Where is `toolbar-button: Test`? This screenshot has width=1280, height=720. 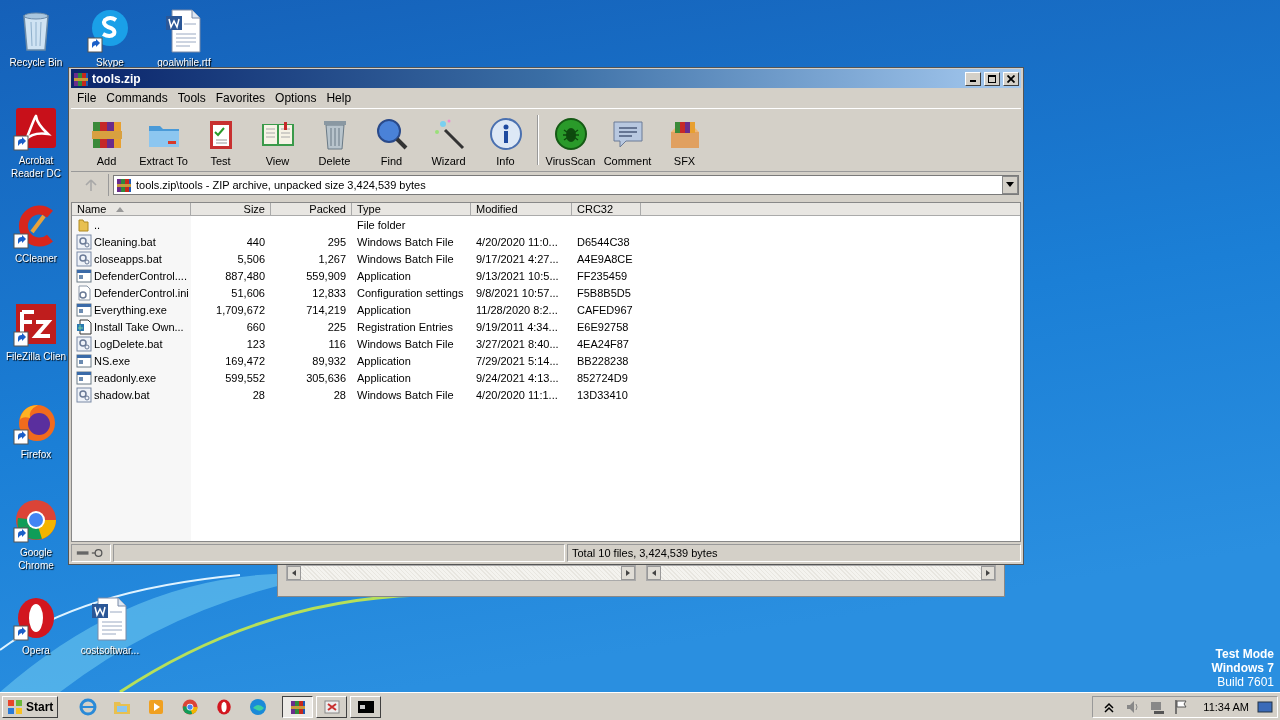 toolbar-button: Test is located at coordinates (220, 142).